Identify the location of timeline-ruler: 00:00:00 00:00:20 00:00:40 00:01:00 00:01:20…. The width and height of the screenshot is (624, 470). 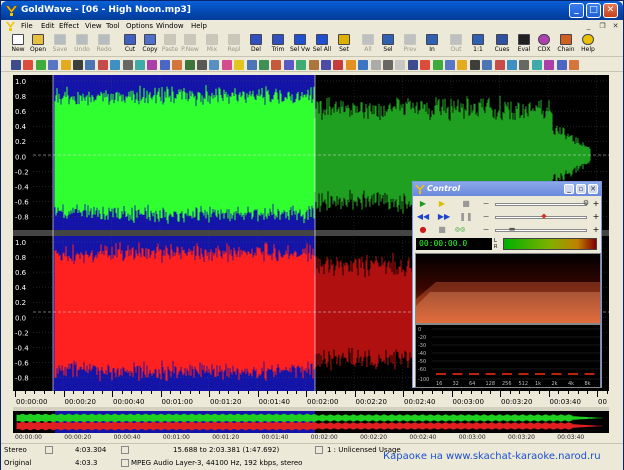
(311, 401).